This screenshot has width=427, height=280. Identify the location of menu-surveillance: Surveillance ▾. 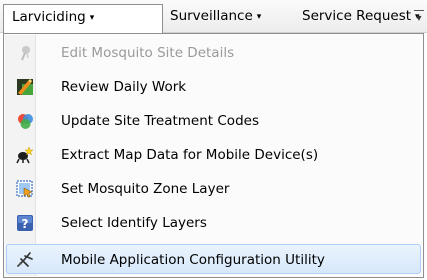
(215, 16).